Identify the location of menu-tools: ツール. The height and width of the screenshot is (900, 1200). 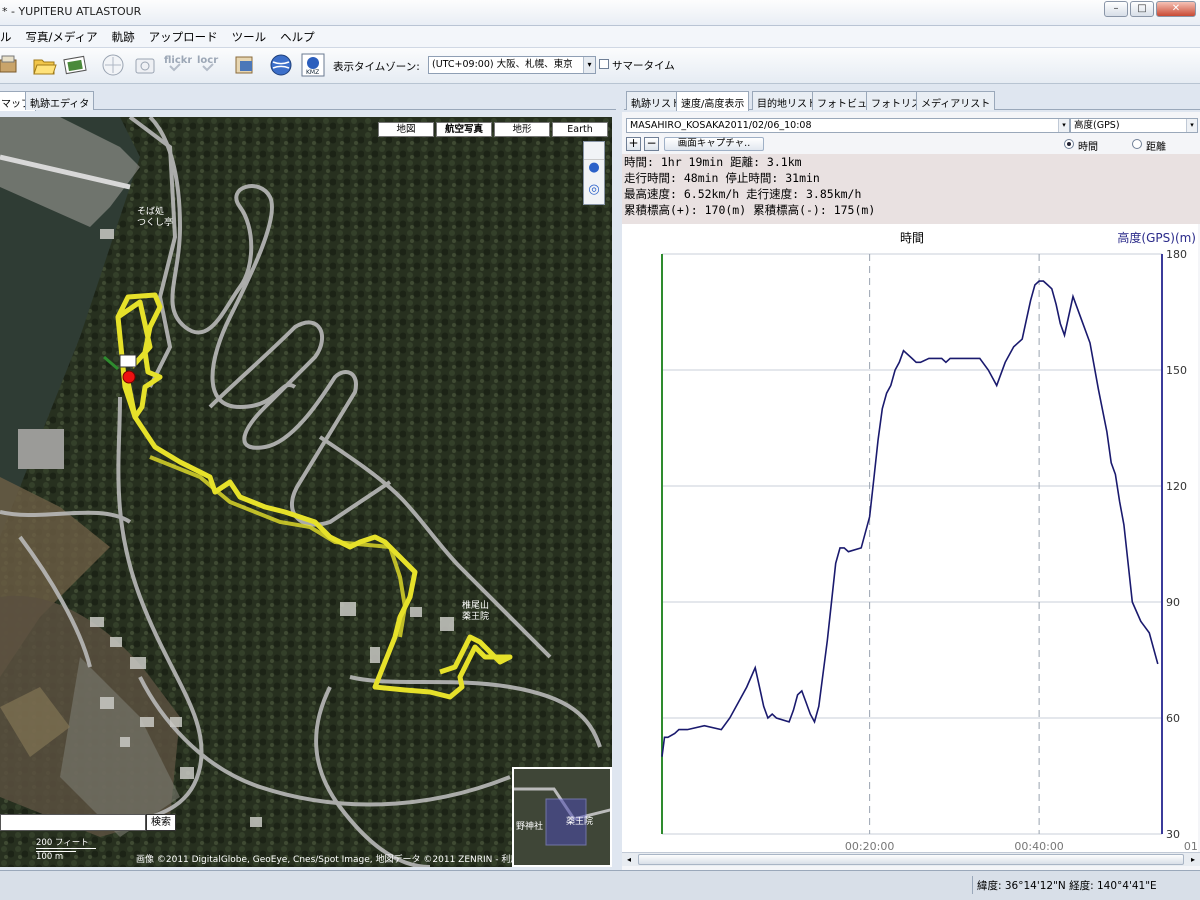
(249, 37).